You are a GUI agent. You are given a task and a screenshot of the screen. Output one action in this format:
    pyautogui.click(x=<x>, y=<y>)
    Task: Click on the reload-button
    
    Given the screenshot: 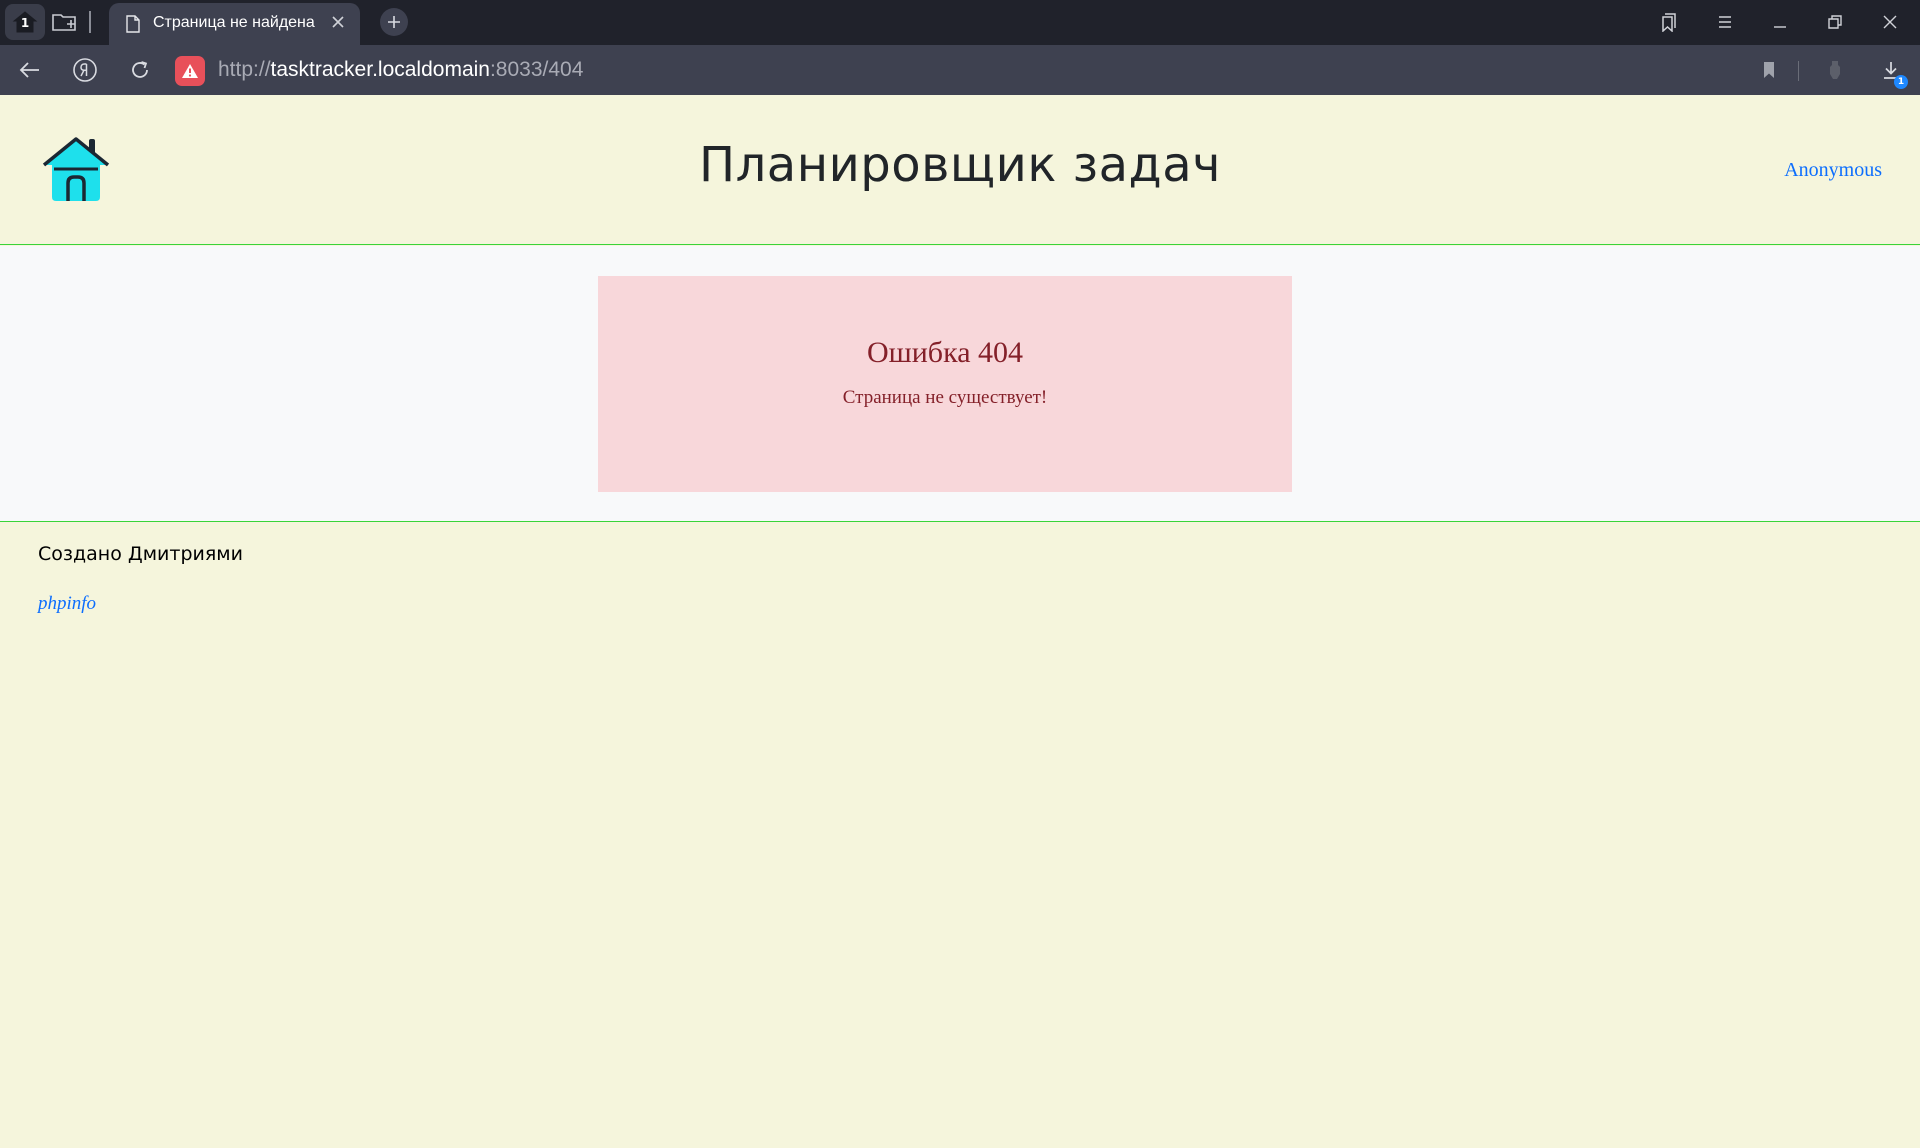 What is the action you would take?
    pyautogui.click(x=140, y=70)
    